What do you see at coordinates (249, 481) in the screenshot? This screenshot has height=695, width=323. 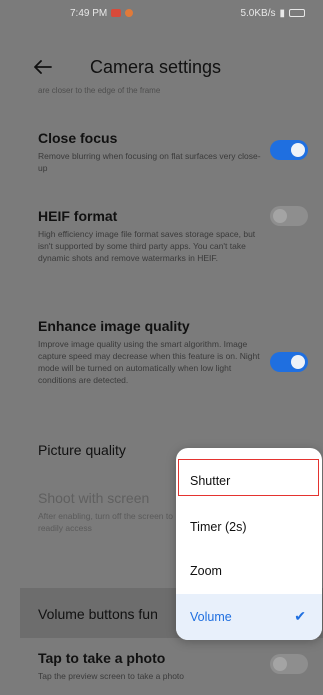 I see `menu-item-shutter: Shutter` at bounding box center [249, 481].